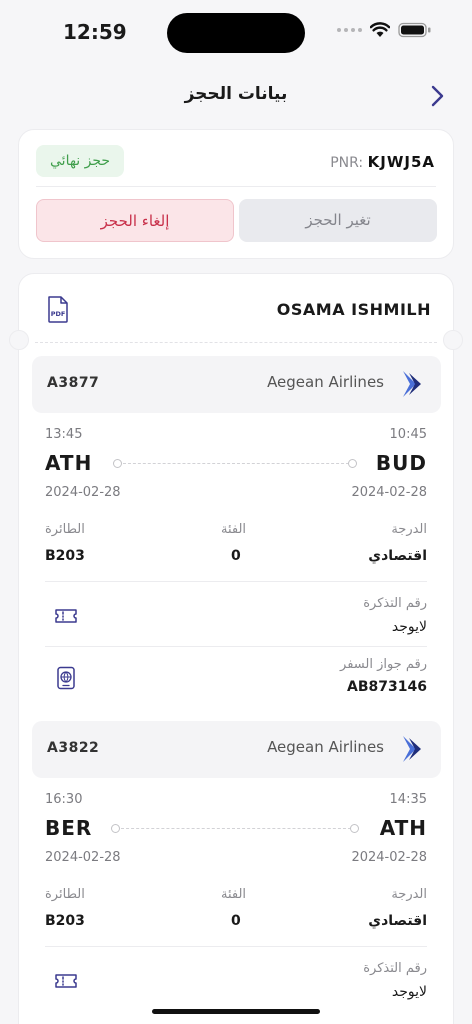  I want to click on departure-time: 14:35, so click(408, 799).